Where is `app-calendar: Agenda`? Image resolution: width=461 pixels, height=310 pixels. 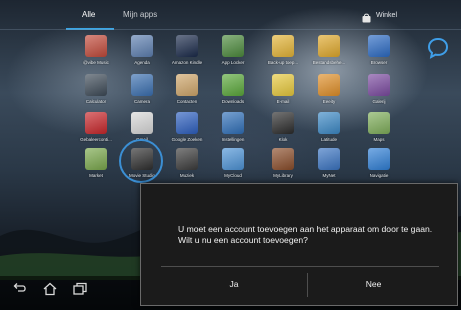 app-calendar: Agenda is located at coordinates (142, 57).